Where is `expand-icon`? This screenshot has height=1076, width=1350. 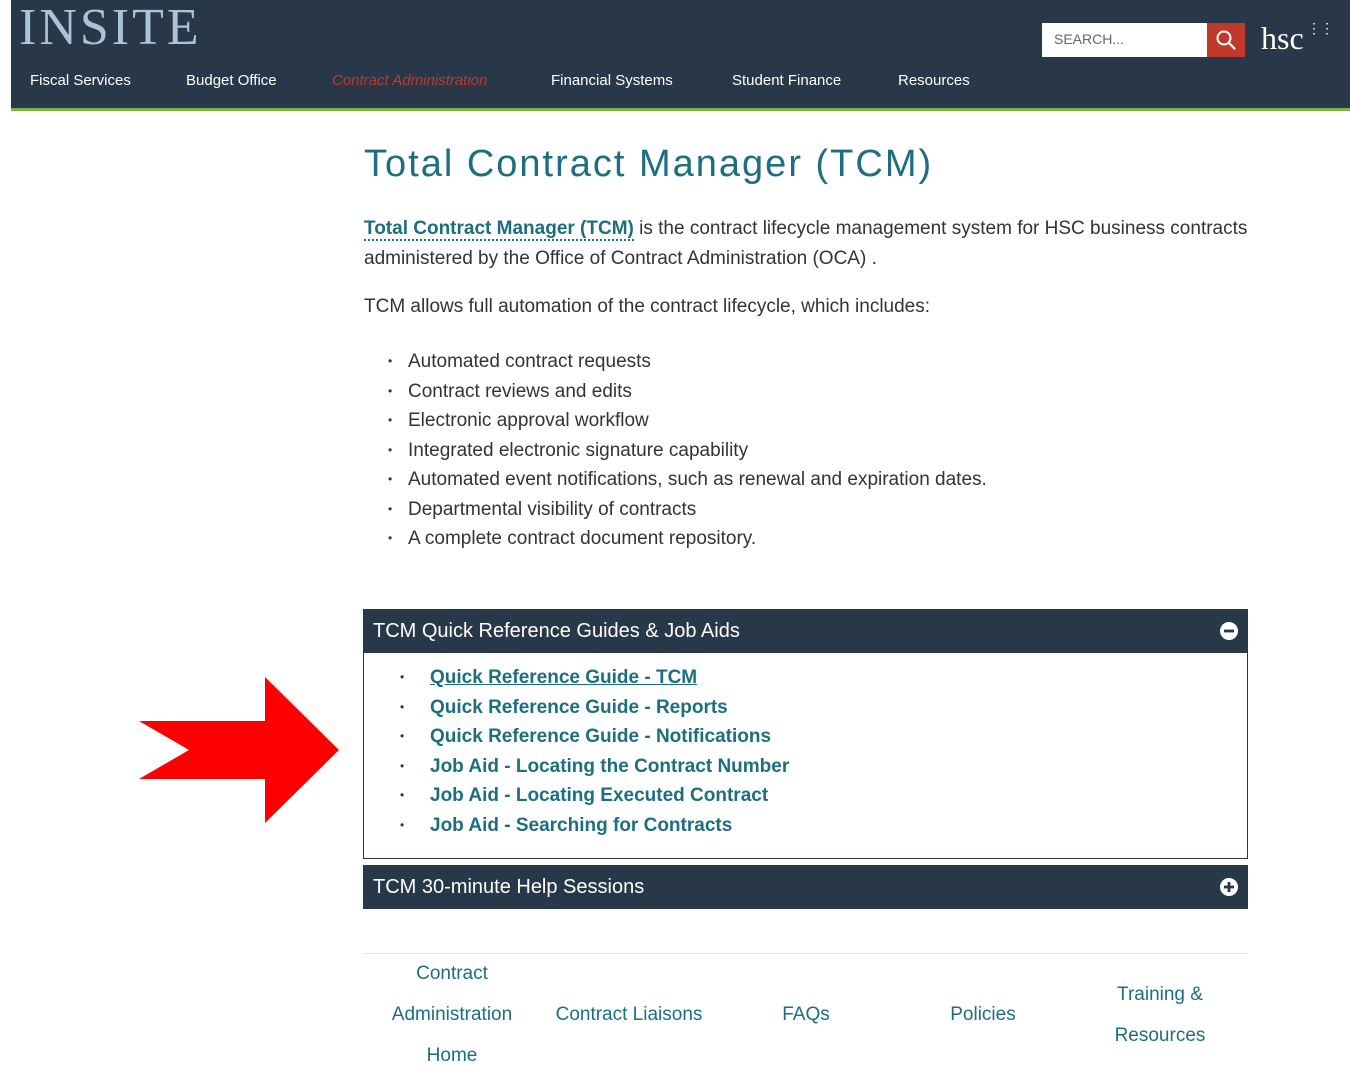
expand-icon is located at coordinates (1229, 887).